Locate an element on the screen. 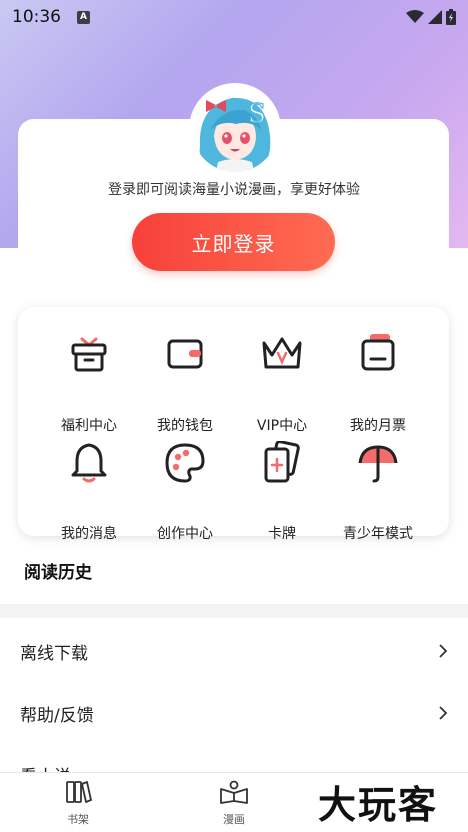  feature-label: 我的消息 is located at coordinates (89, 534).